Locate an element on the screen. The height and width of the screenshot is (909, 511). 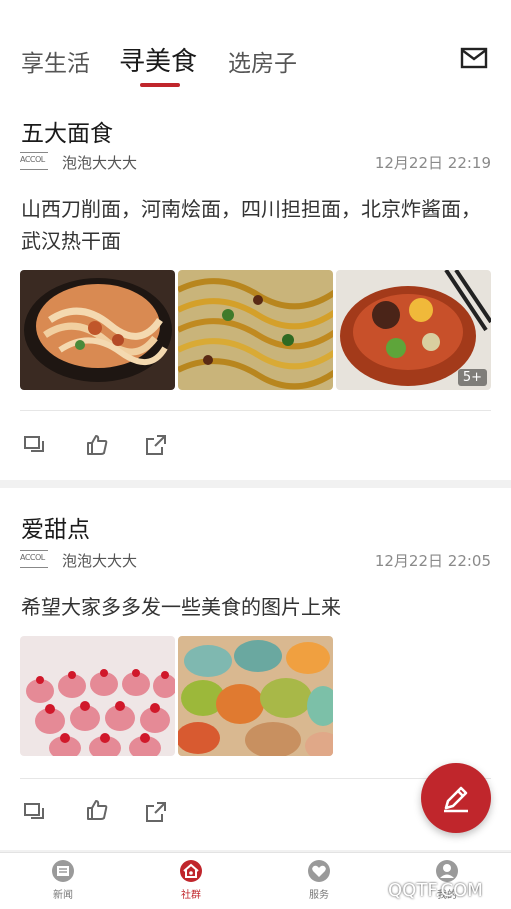
post-time: 12月22日 22:05 is located at coordinates (432, 561).